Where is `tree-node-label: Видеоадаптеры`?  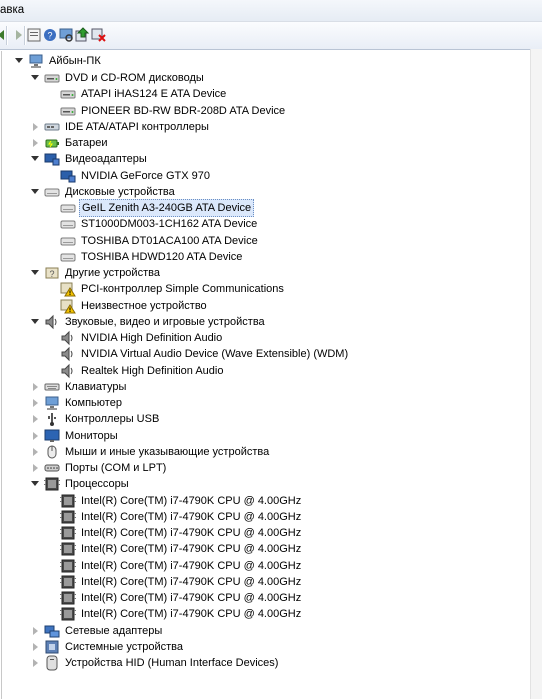
tree-node-label: Видеоадаптеры is located at coordinates (106, 159).